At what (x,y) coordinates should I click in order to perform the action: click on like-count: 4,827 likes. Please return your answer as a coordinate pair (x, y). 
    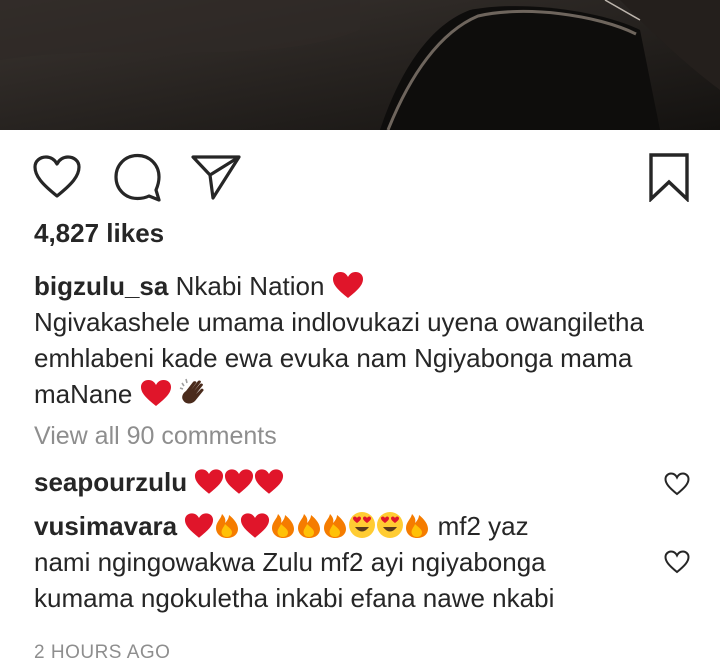
    Looking at the image, I should click on (99, 233).